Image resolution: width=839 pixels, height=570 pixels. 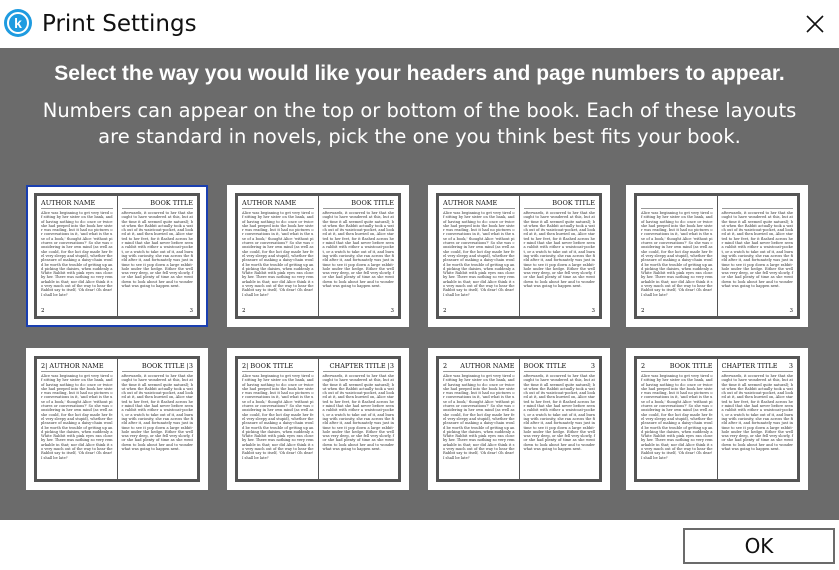 I want to click on right-page-header: BOOK TITLE 3, so click(x=560, y=366).